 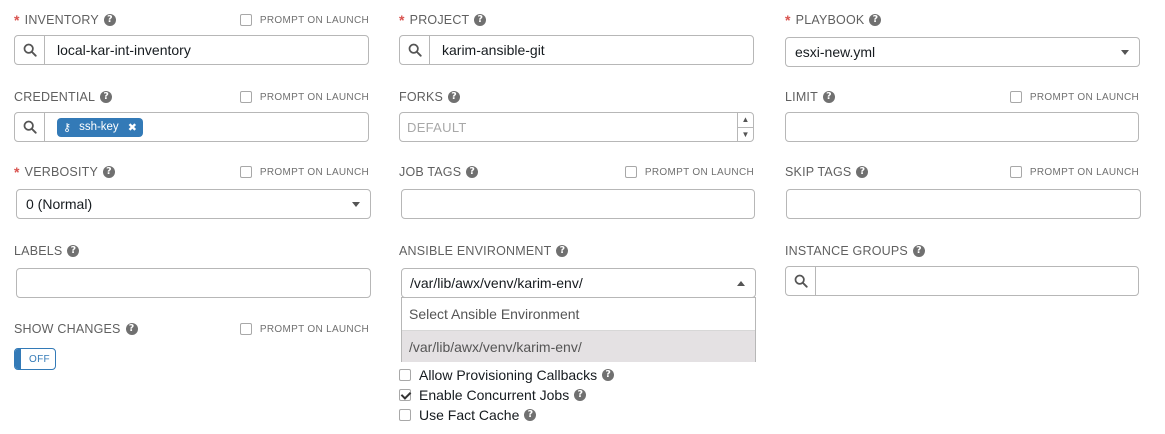 I want to click on limit-input, so click(x=962, y=127).